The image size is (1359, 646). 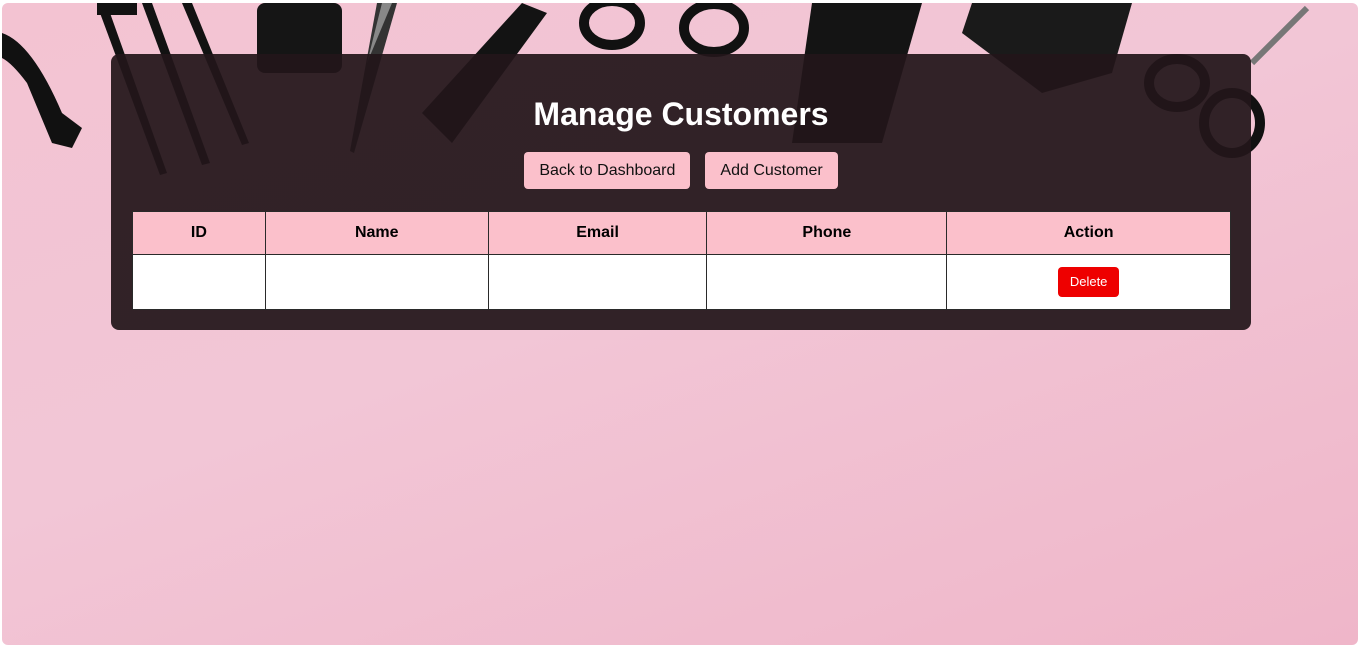 What do you see at coordinates (771, 170) in the screenshot?
I see `add-customer-button: Add Customer` at bounding box center [771, 170].